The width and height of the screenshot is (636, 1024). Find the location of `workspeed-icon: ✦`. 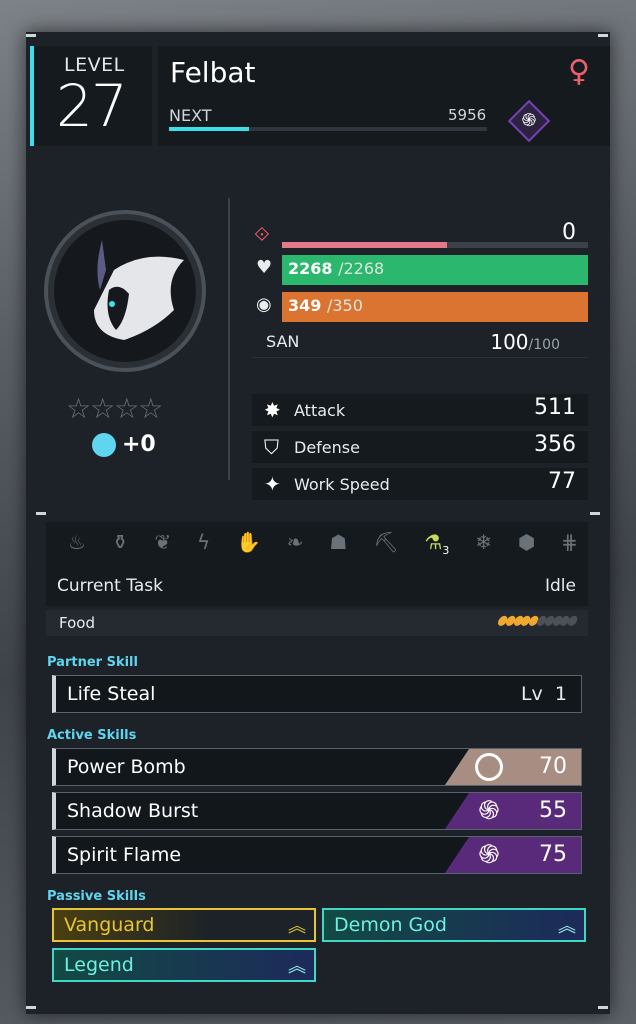

workspeed-icon: ✦ is located at coordinates (272, 484).